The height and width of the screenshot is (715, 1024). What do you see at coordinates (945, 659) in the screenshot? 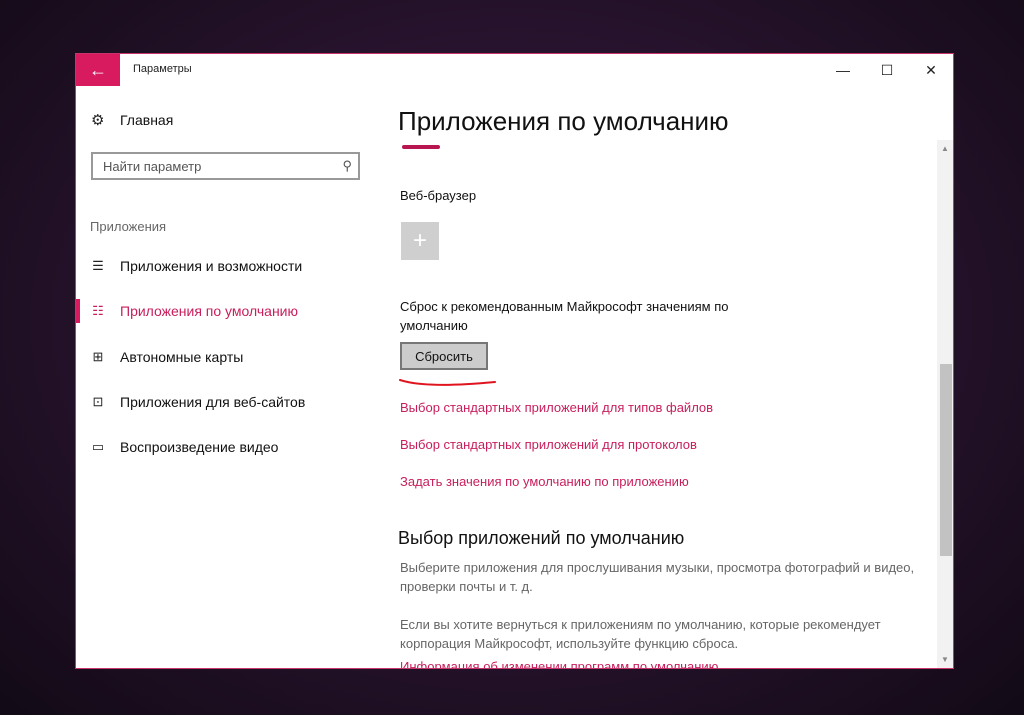
I see `scroll-down-icon: ▼` at bounding box center [945, 659].